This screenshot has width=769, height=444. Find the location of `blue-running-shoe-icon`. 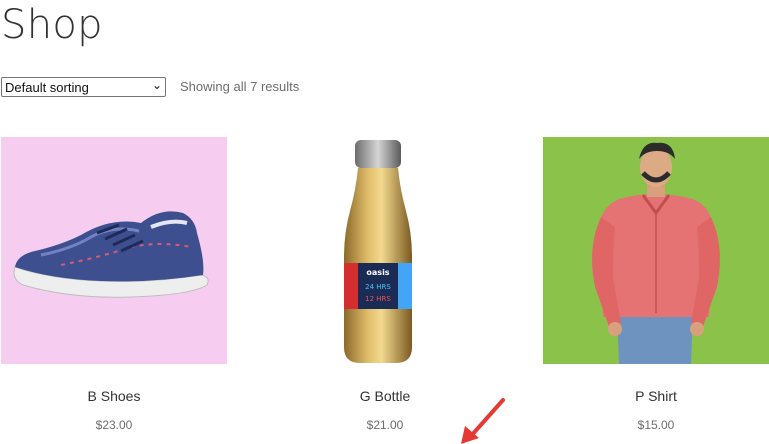

blue-running-shoe-icon is located at coordinates (111, 254).